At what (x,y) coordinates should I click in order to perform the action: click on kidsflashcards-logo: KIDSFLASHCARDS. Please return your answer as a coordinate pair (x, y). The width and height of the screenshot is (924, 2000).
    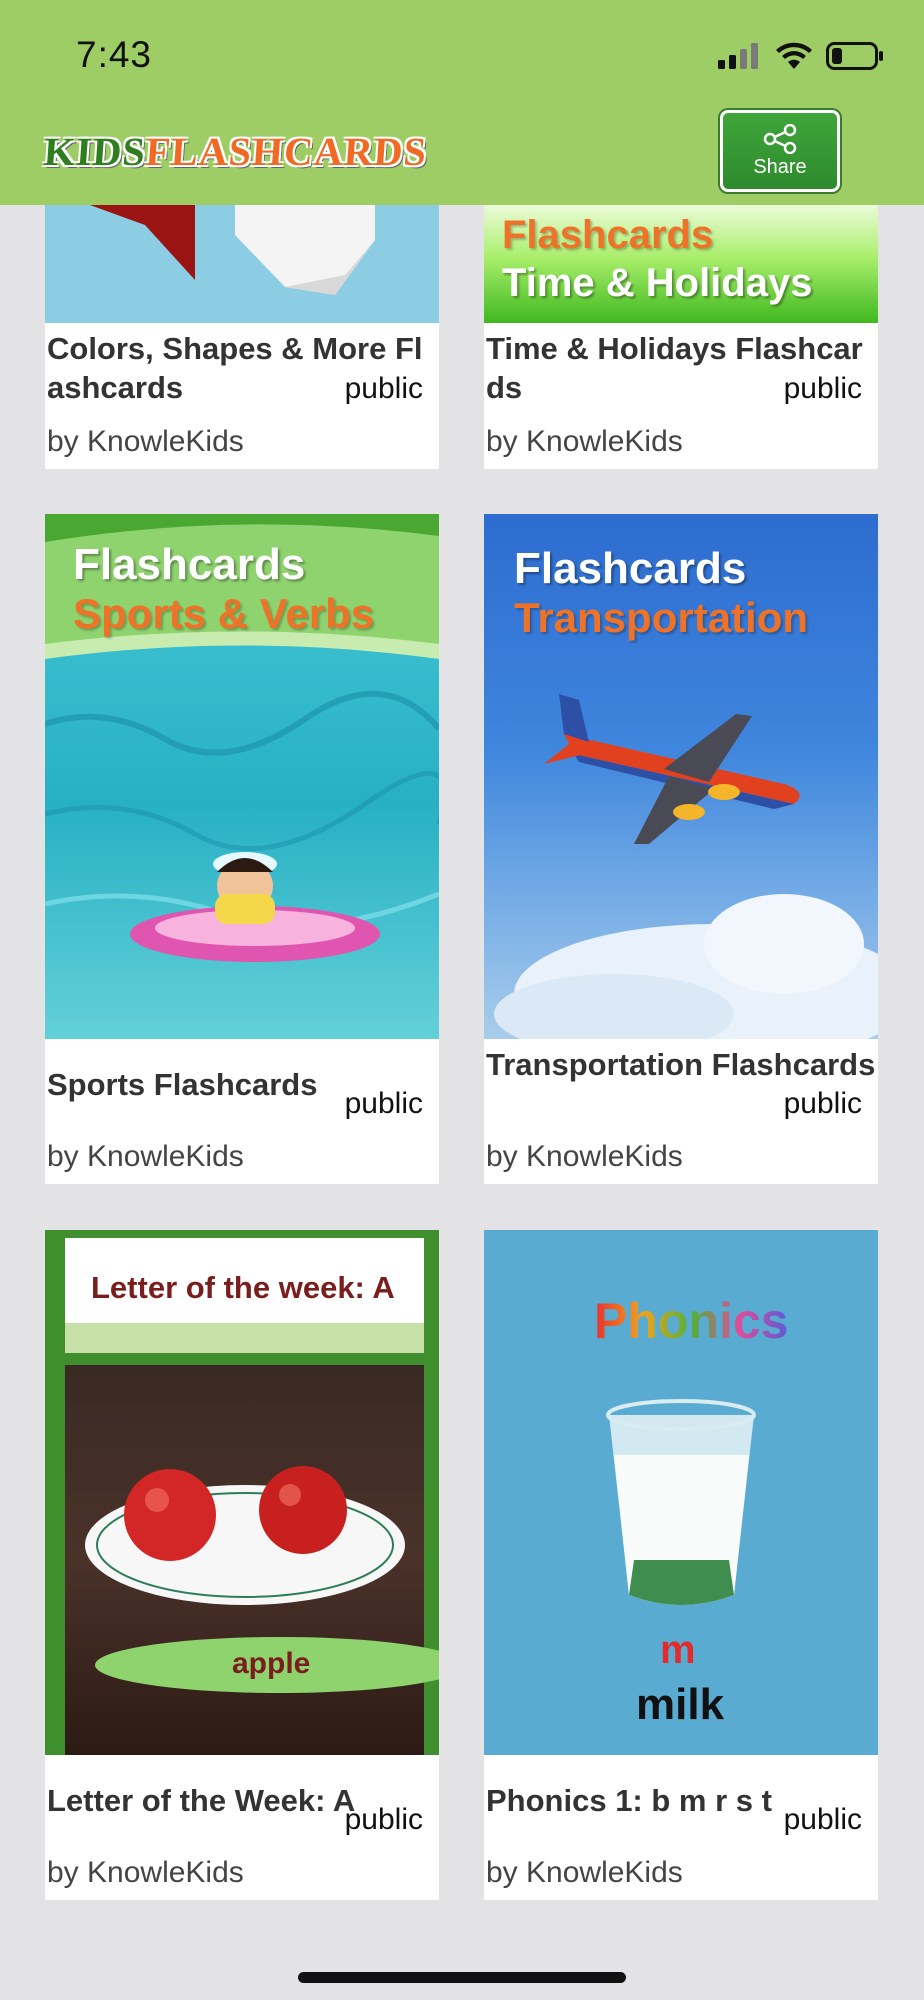
    Looking at the image, I should click on (235, 151).